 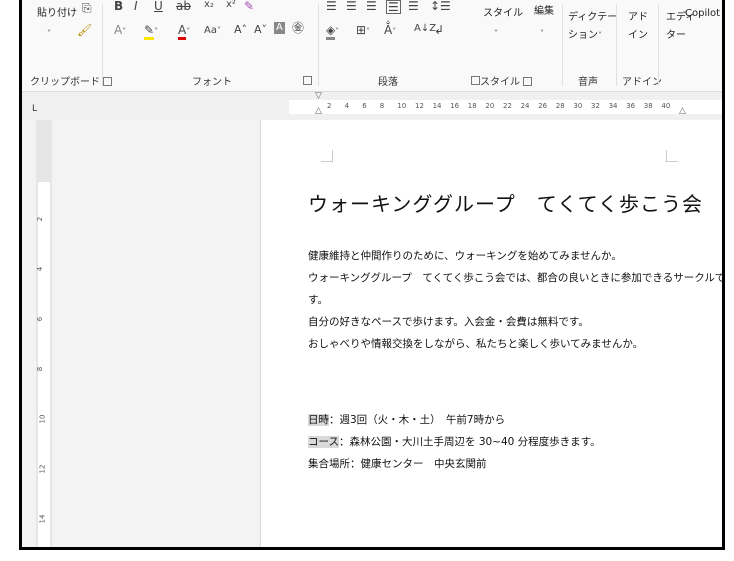 What do you see at coordinates (592, 15) in the screenshot?
I see `dictation-button: ディクテー` at bounding box center [592, 15].